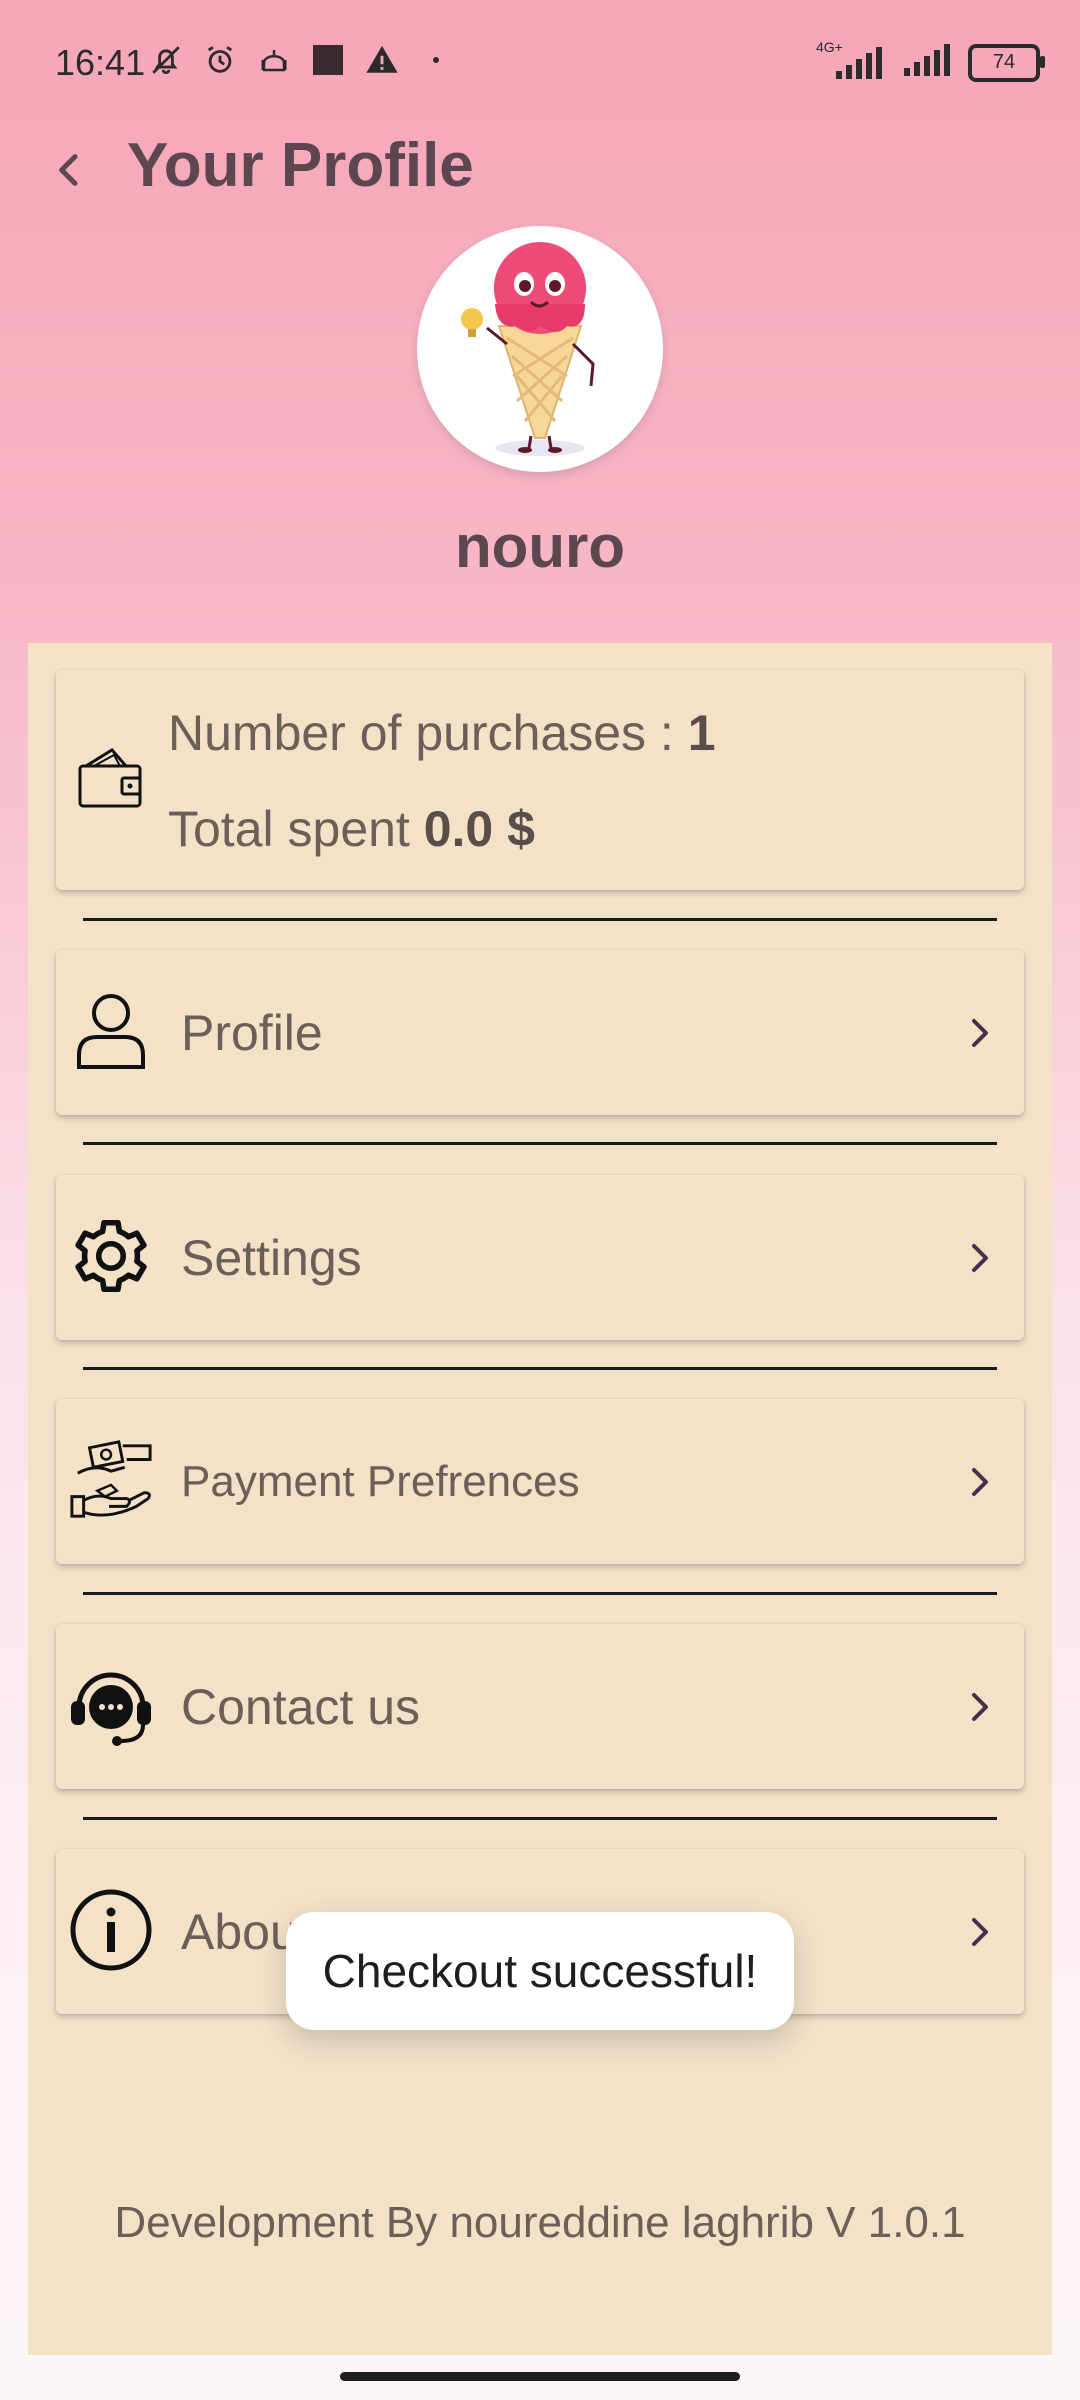  What do you see at coordinates (111, 1705) in the screenshot?
I see `support-chat-icon` at bounding box center [111, 1705].